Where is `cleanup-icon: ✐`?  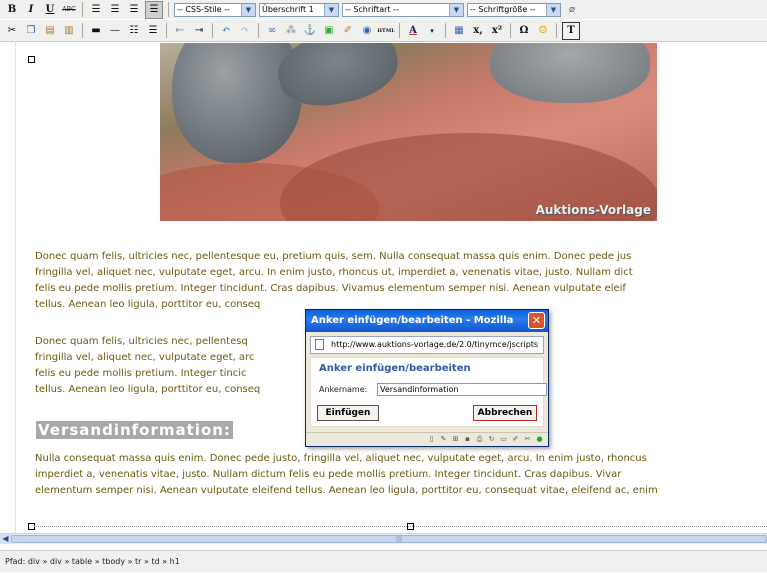 cleanup-icon: ✐ is located at coordinates (348, 31).